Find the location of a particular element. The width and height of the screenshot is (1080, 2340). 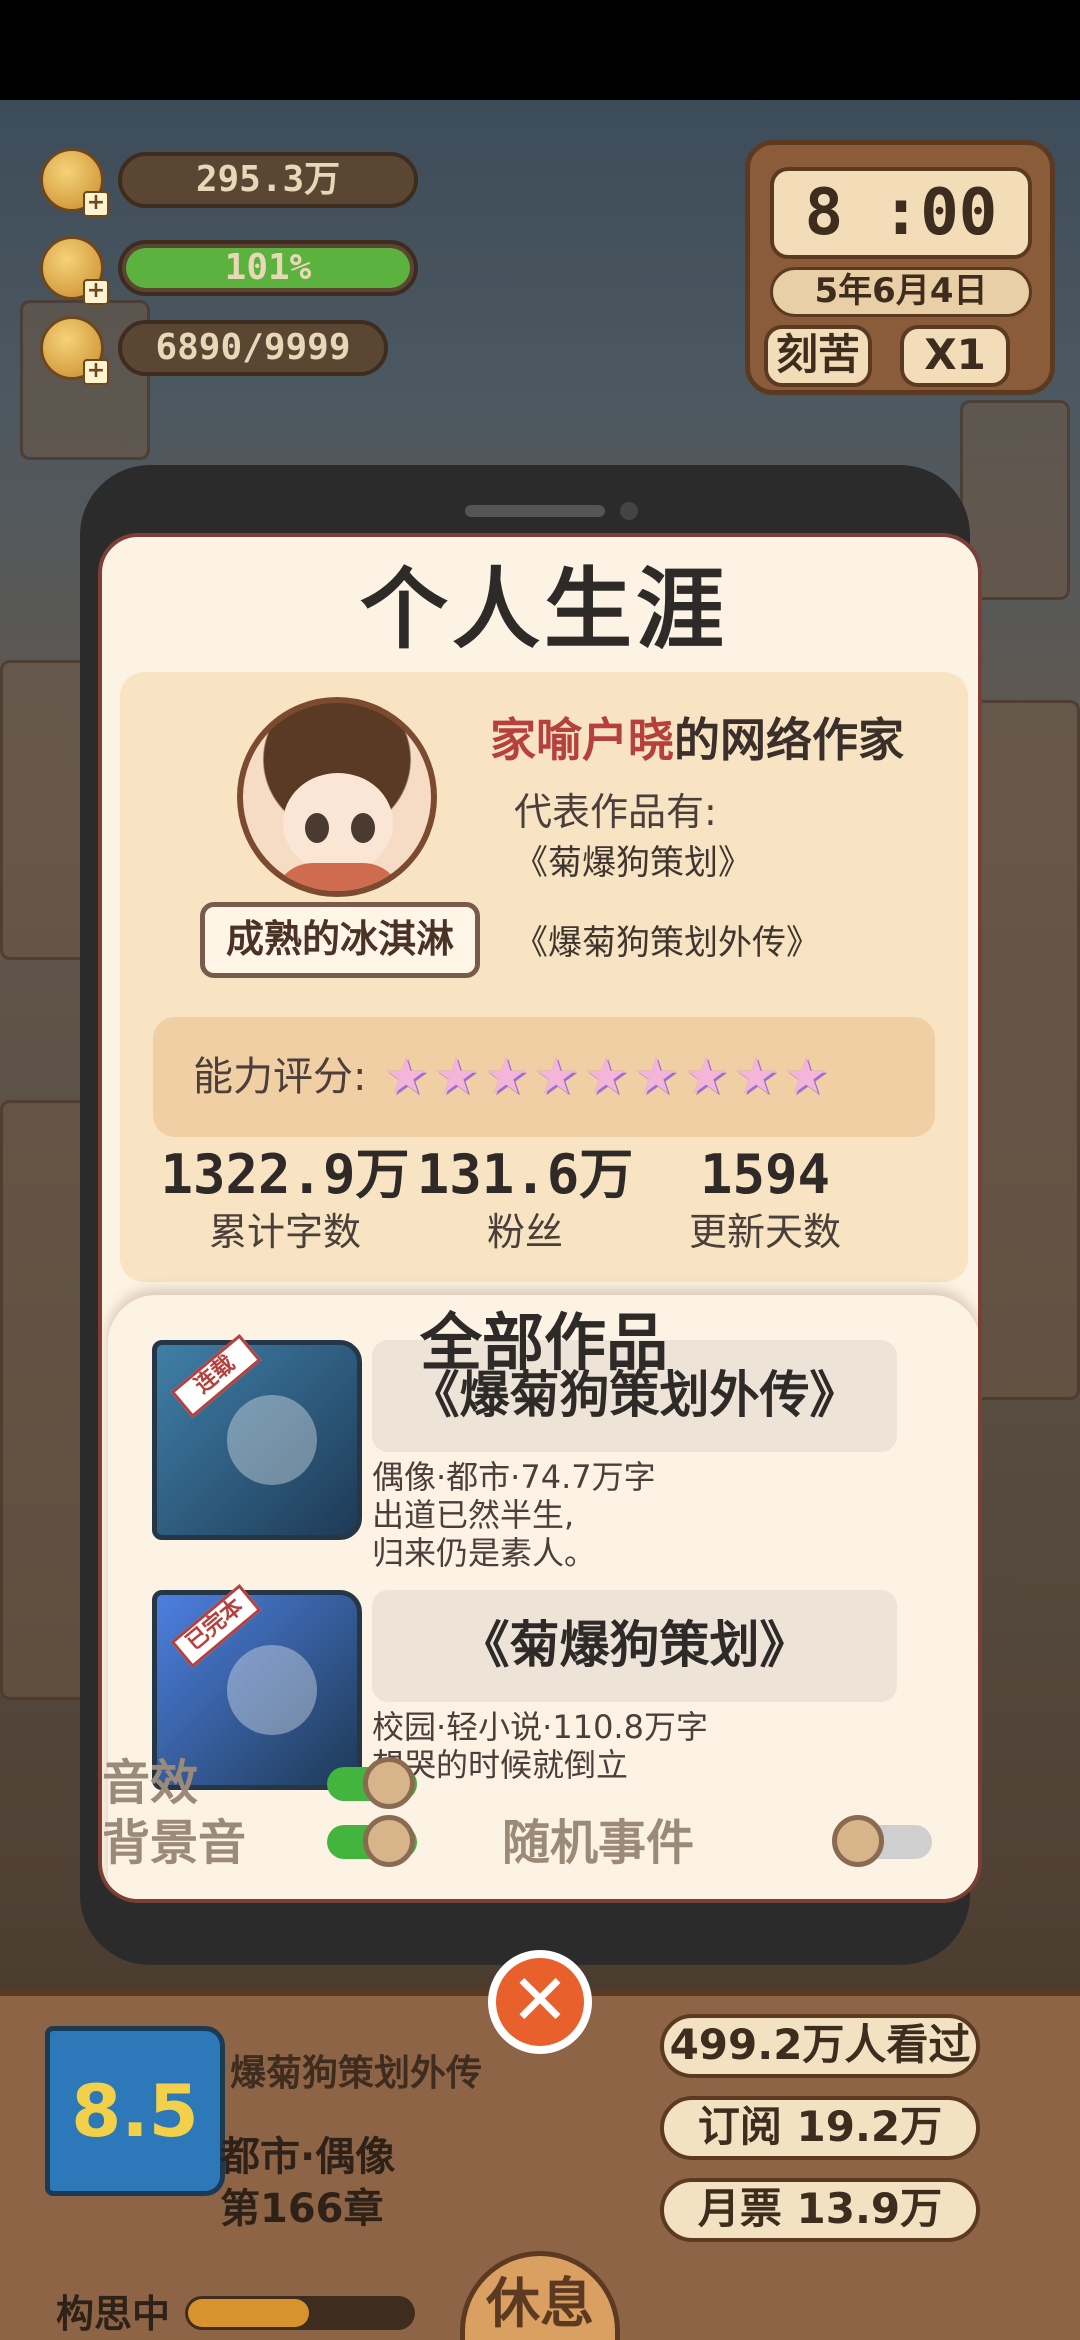

stat-update-days: 1594 更新天数 is located at coordinates (765, 1199).